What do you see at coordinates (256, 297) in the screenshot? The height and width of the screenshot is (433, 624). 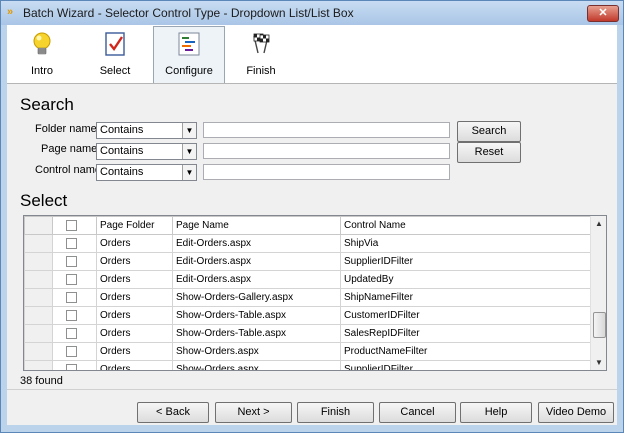 I see `cell-page-name: Show-Orders-Gallery.aspx` at bounding box center [256, 297].